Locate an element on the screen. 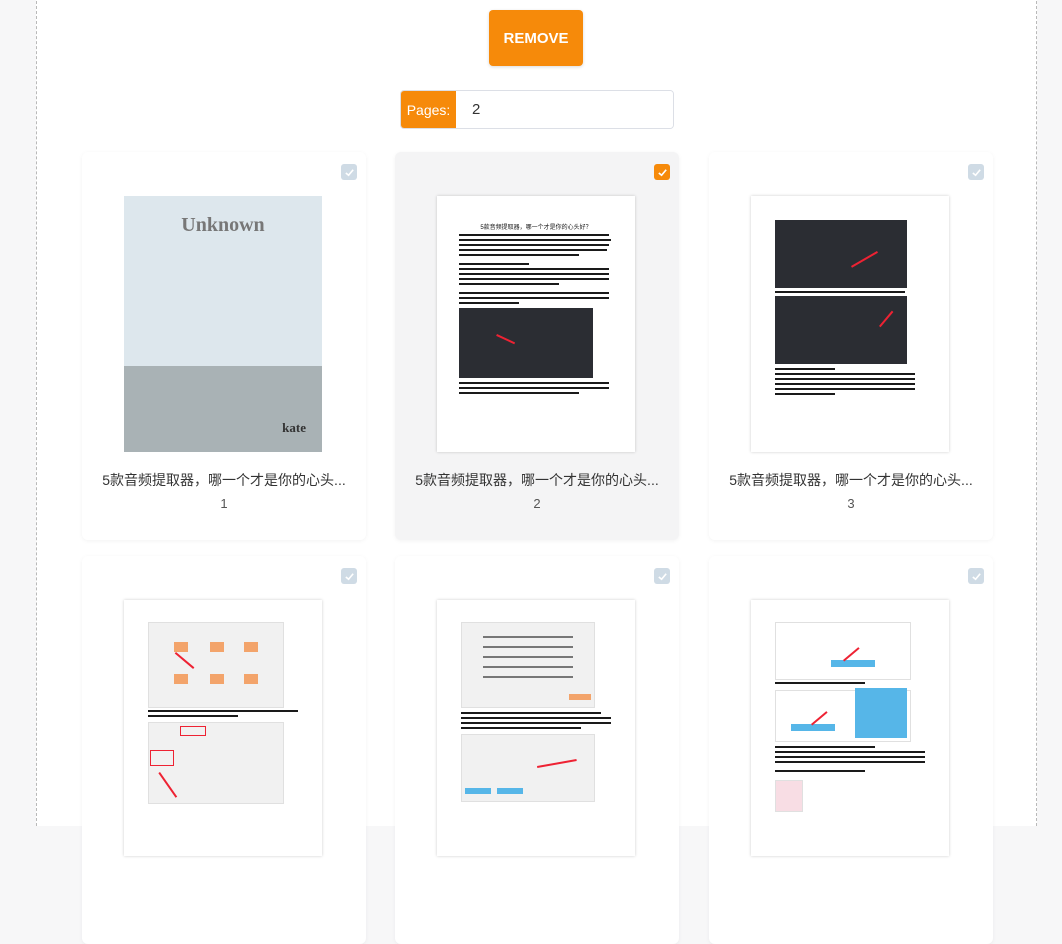  cover-author: kate is located at coordinates (294, 427).